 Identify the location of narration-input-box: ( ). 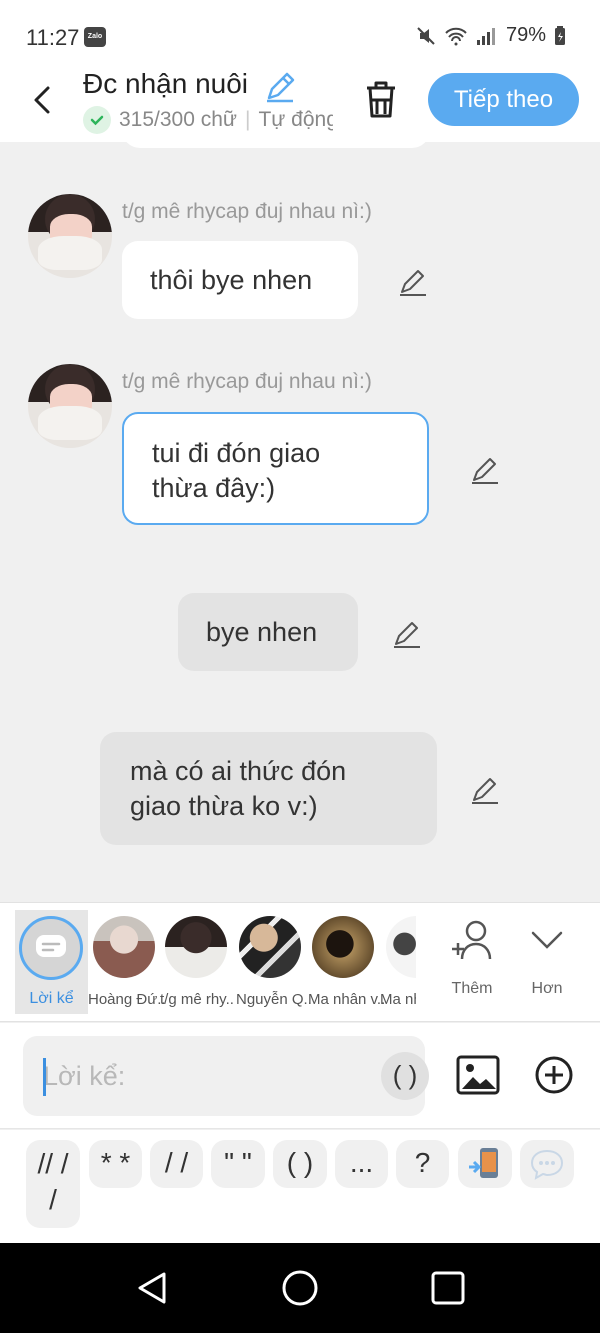
(226, 1076).